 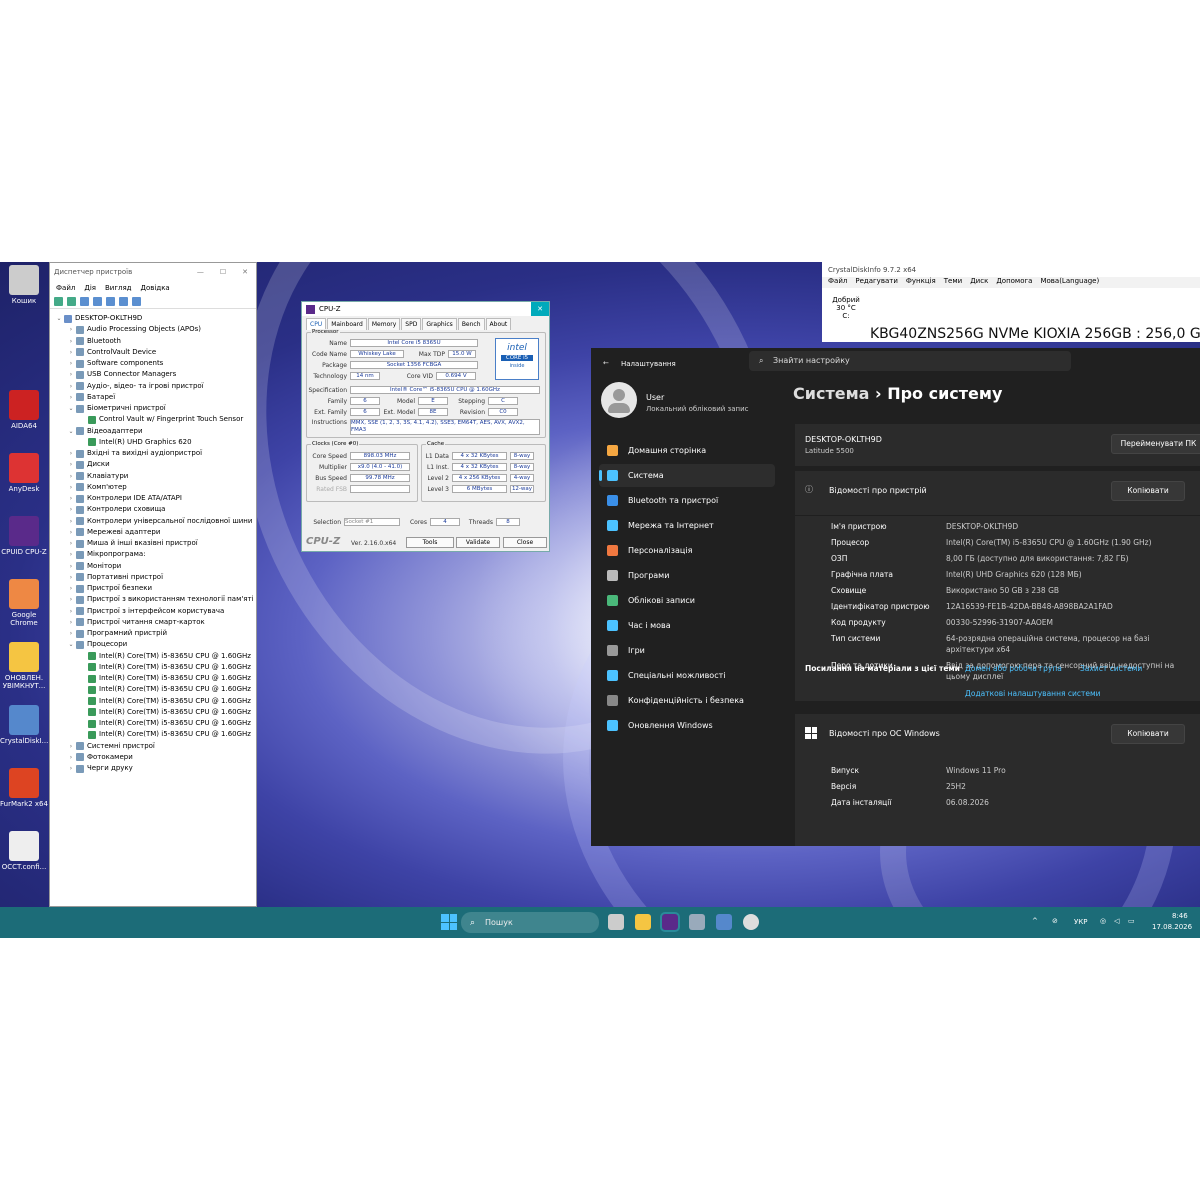 What do you see at coordinates (155, 318) in the screenshot?
I see `tree-item: ⌄ DESKTOP-OKLTH9D` at bounding box center [155, 318].